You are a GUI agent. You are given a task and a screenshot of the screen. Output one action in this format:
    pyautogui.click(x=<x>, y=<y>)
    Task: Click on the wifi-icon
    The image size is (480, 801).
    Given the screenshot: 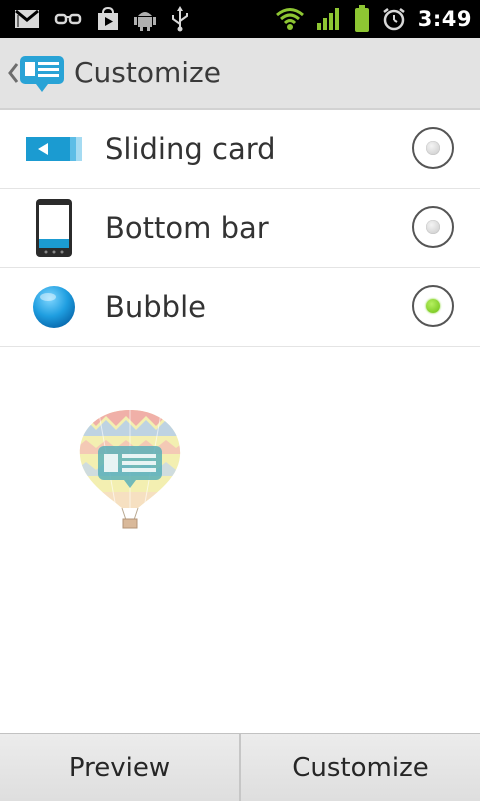 What is the action you would take?
    pyautogui.click(x=289, y=19)
    